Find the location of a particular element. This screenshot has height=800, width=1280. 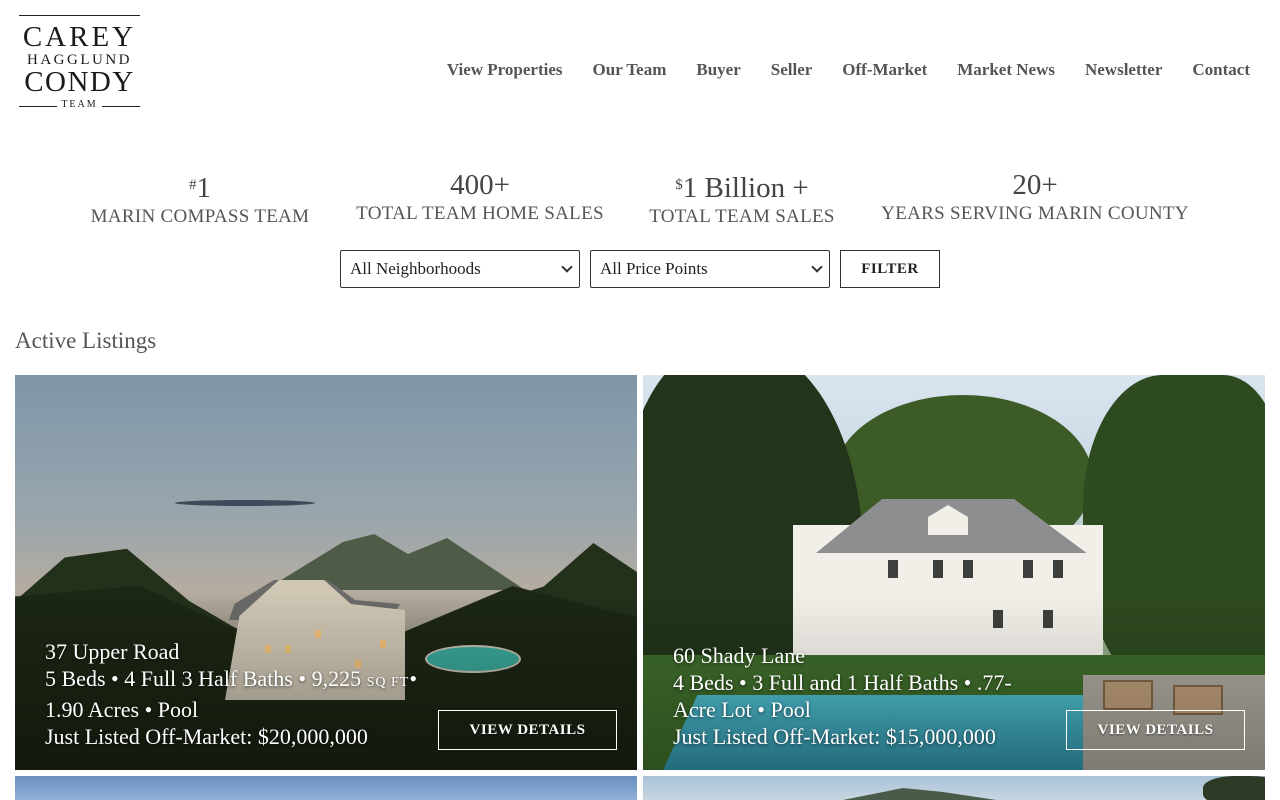

stat-home-sales: 400+ TOTAL TEAM HOME SALES is located at coordinates (480, 197).